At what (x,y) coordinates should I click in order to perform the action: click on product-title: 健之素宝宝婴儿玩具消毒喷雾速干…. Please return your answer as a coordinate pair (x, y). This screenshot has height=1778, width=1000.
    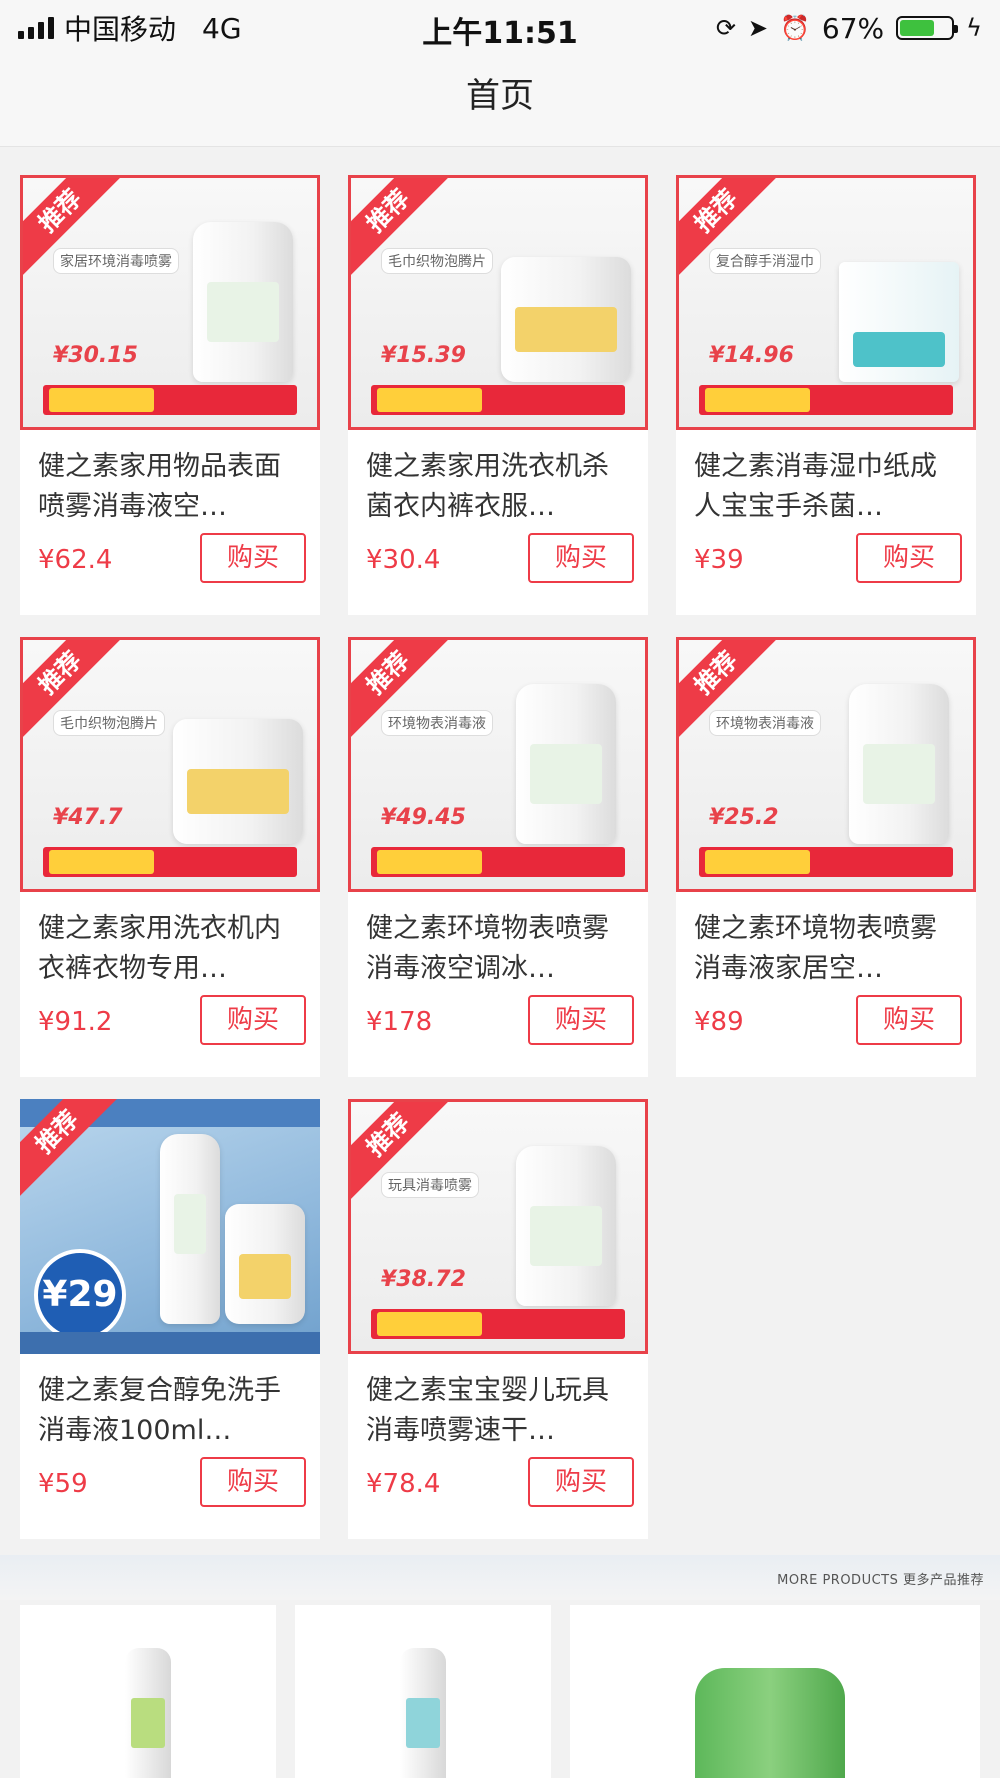
    Looking at the image, I should click on (500, 1411).